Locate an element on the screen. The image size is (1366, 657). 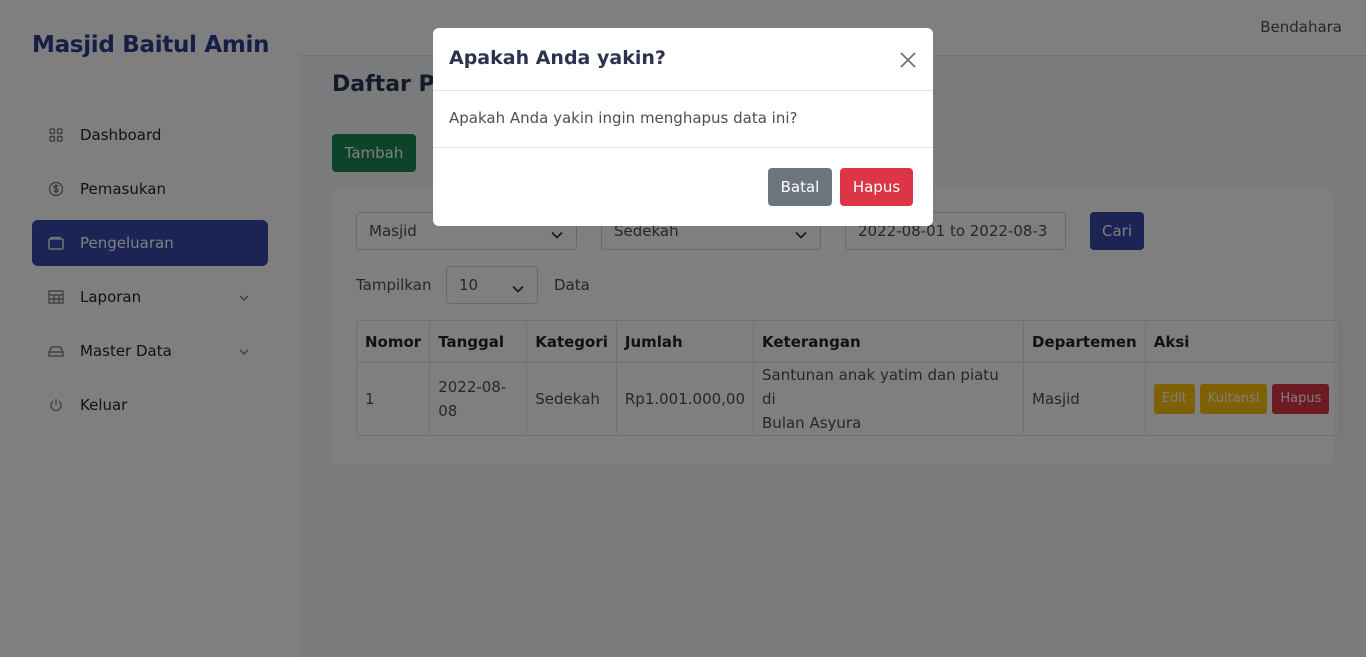
dialog-title: Apakah Anda yakin? is located at coordinates (557, 58).